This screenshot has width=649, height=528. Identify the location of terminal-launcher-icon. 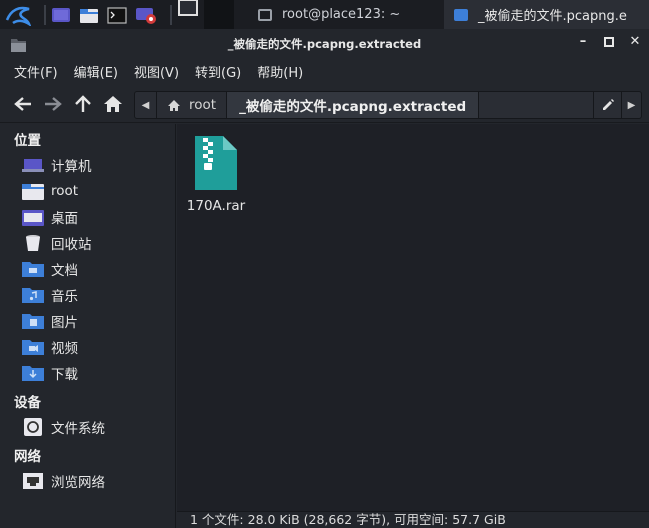
(117, 15).